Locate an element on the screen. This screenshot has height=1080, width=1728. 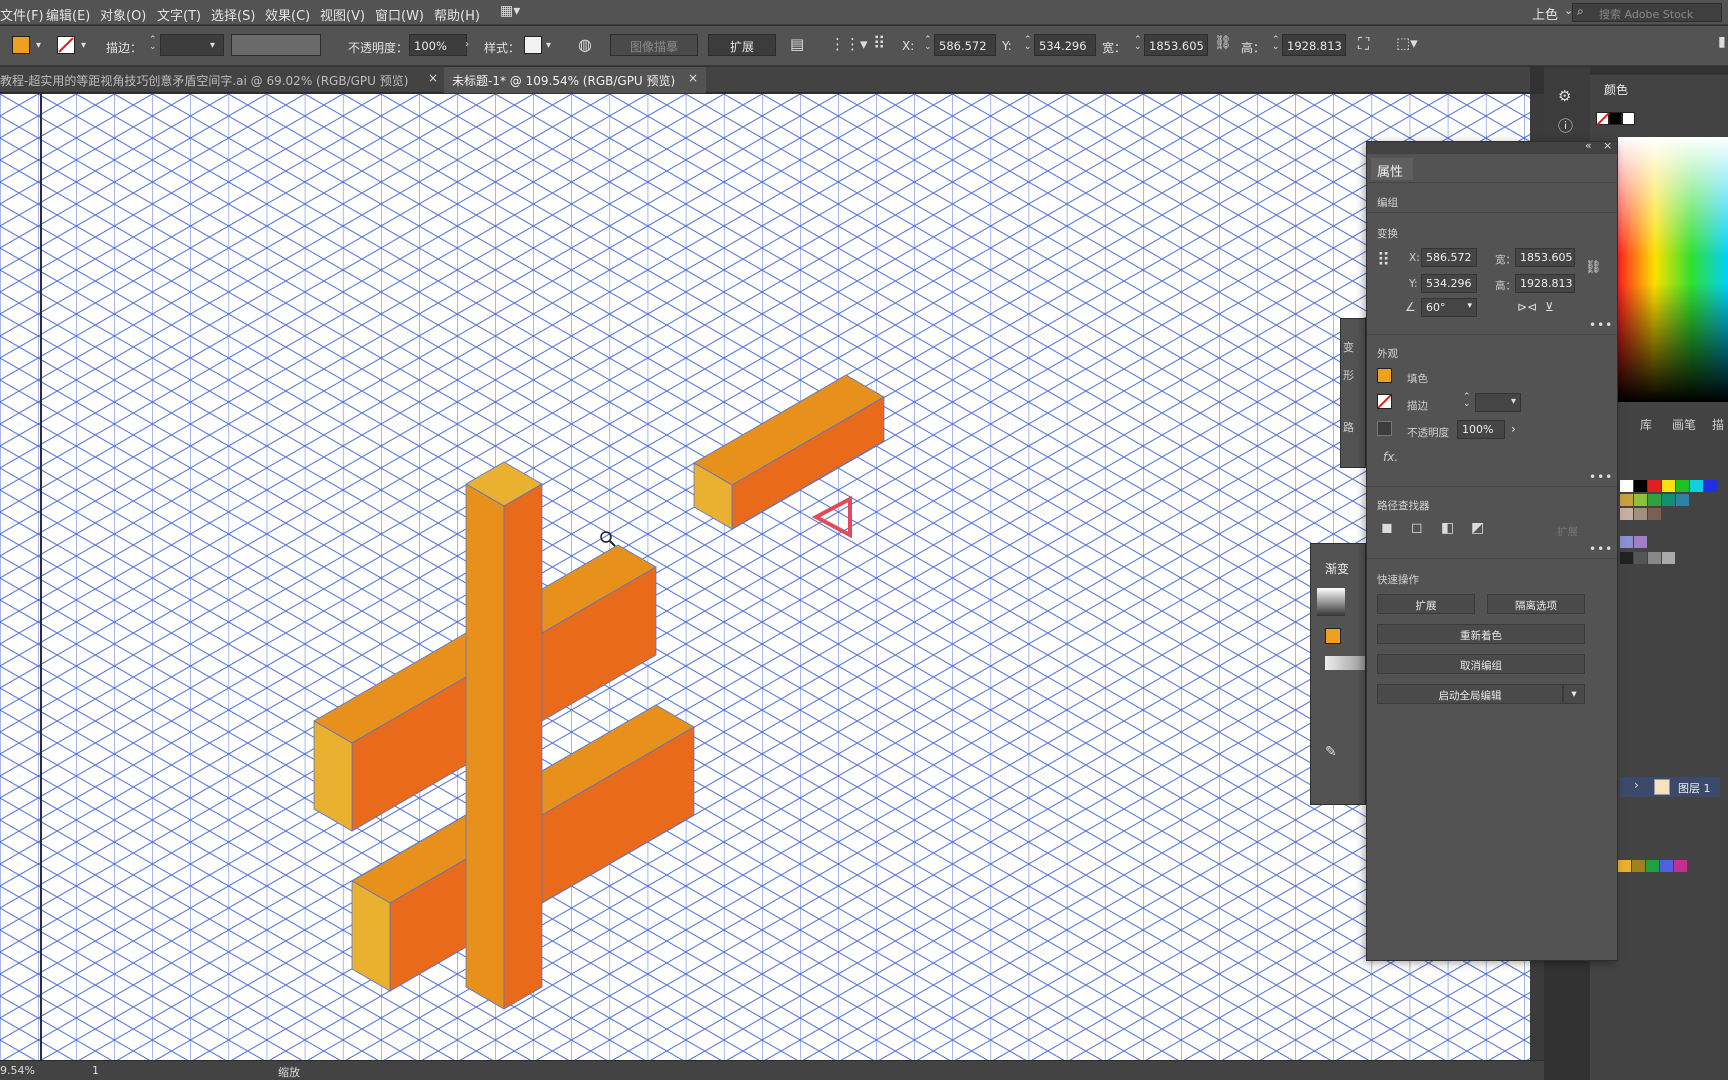
menu-view: 视图(V) is located at coordinates (342, 14).